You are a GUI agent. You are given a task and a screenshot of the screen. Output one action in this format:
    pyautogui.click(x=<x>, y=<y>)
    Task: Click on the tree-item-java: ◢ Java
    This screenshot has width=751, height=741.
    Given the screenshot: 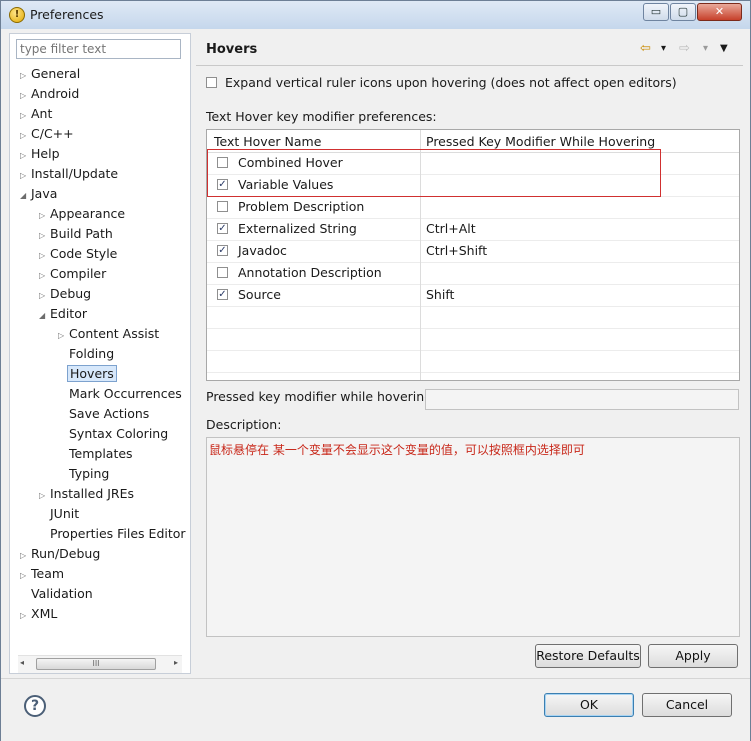 What is the action you would take?
    pyautogui.click(x=39, y=194)
    